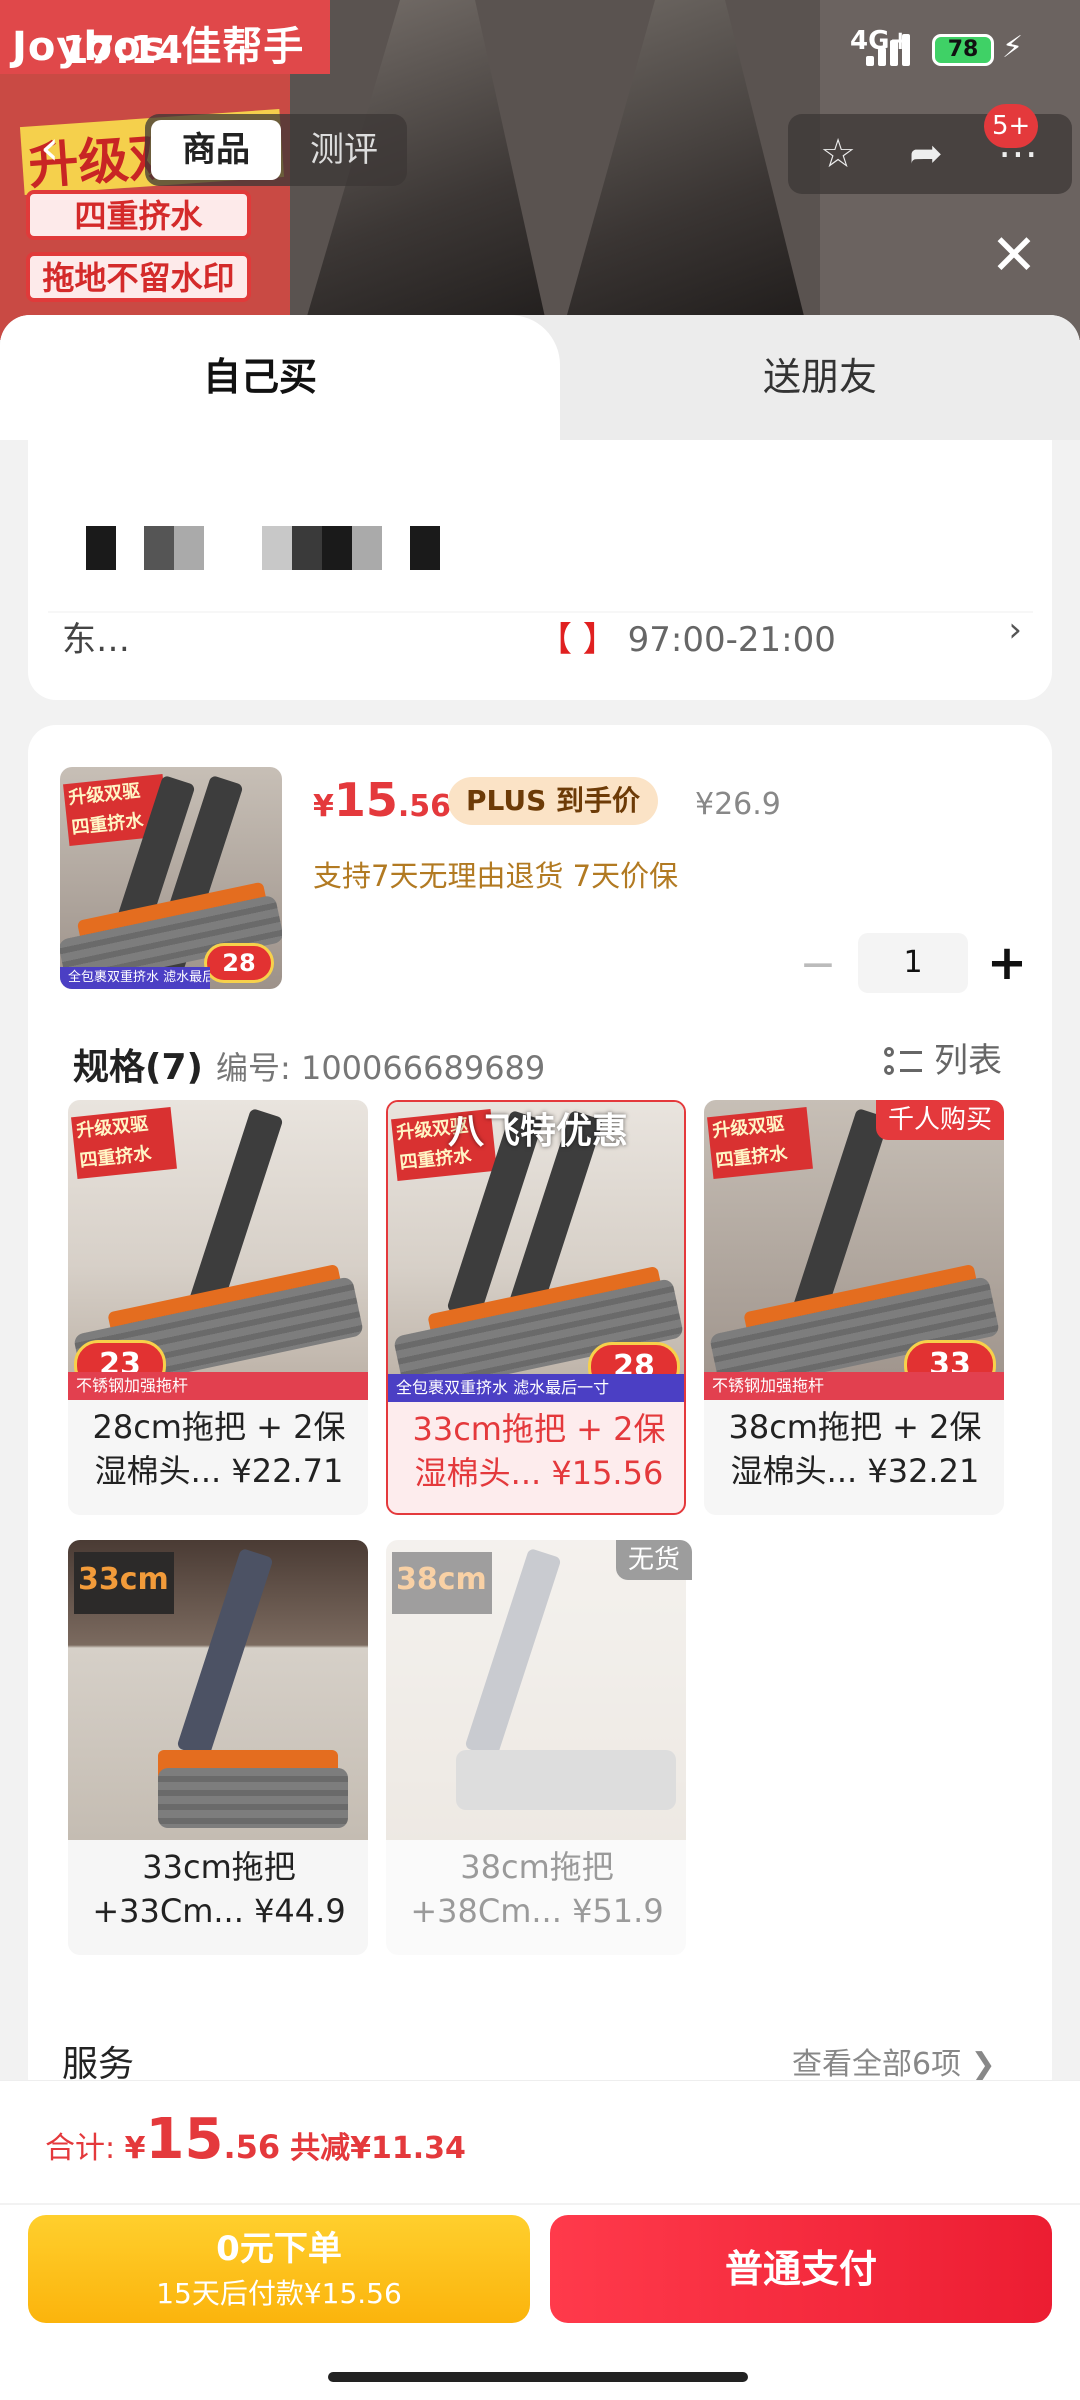  I want to click on out-of-stock-badge: 无货, so click(654, 1560).